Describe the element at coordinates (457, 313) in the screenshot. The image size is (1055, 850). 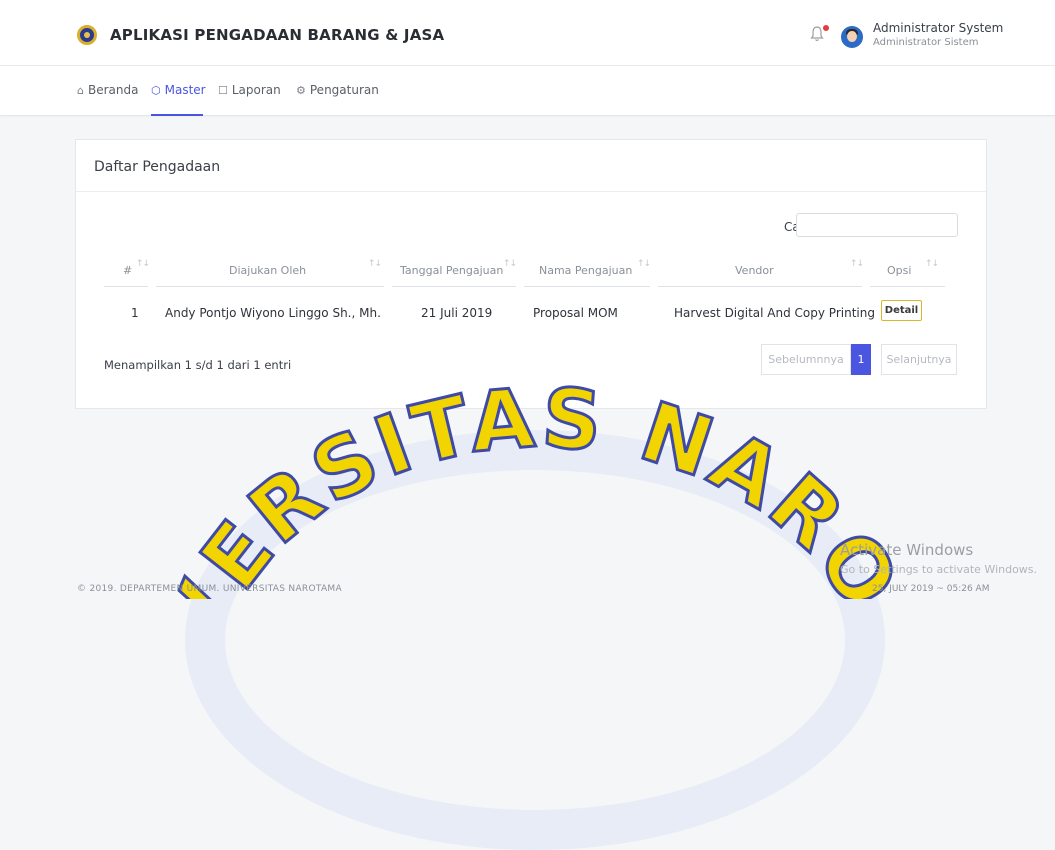
I see `cell-date: 21 Juli 2019` at that location.